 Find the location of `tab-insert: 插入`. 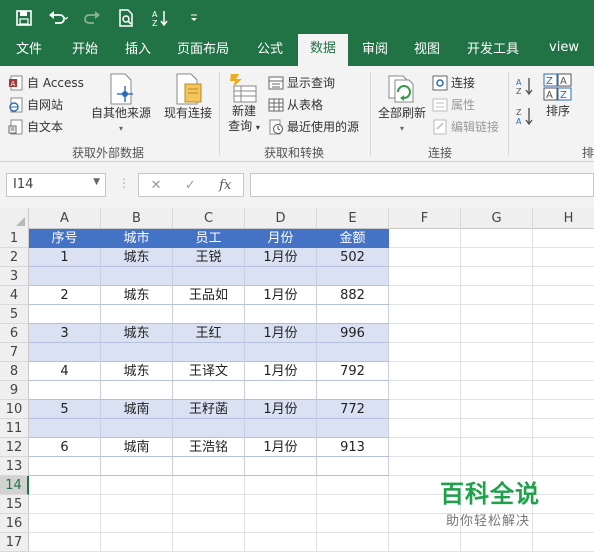

tab-insert: 插入 is located at coordinates (138, 51).